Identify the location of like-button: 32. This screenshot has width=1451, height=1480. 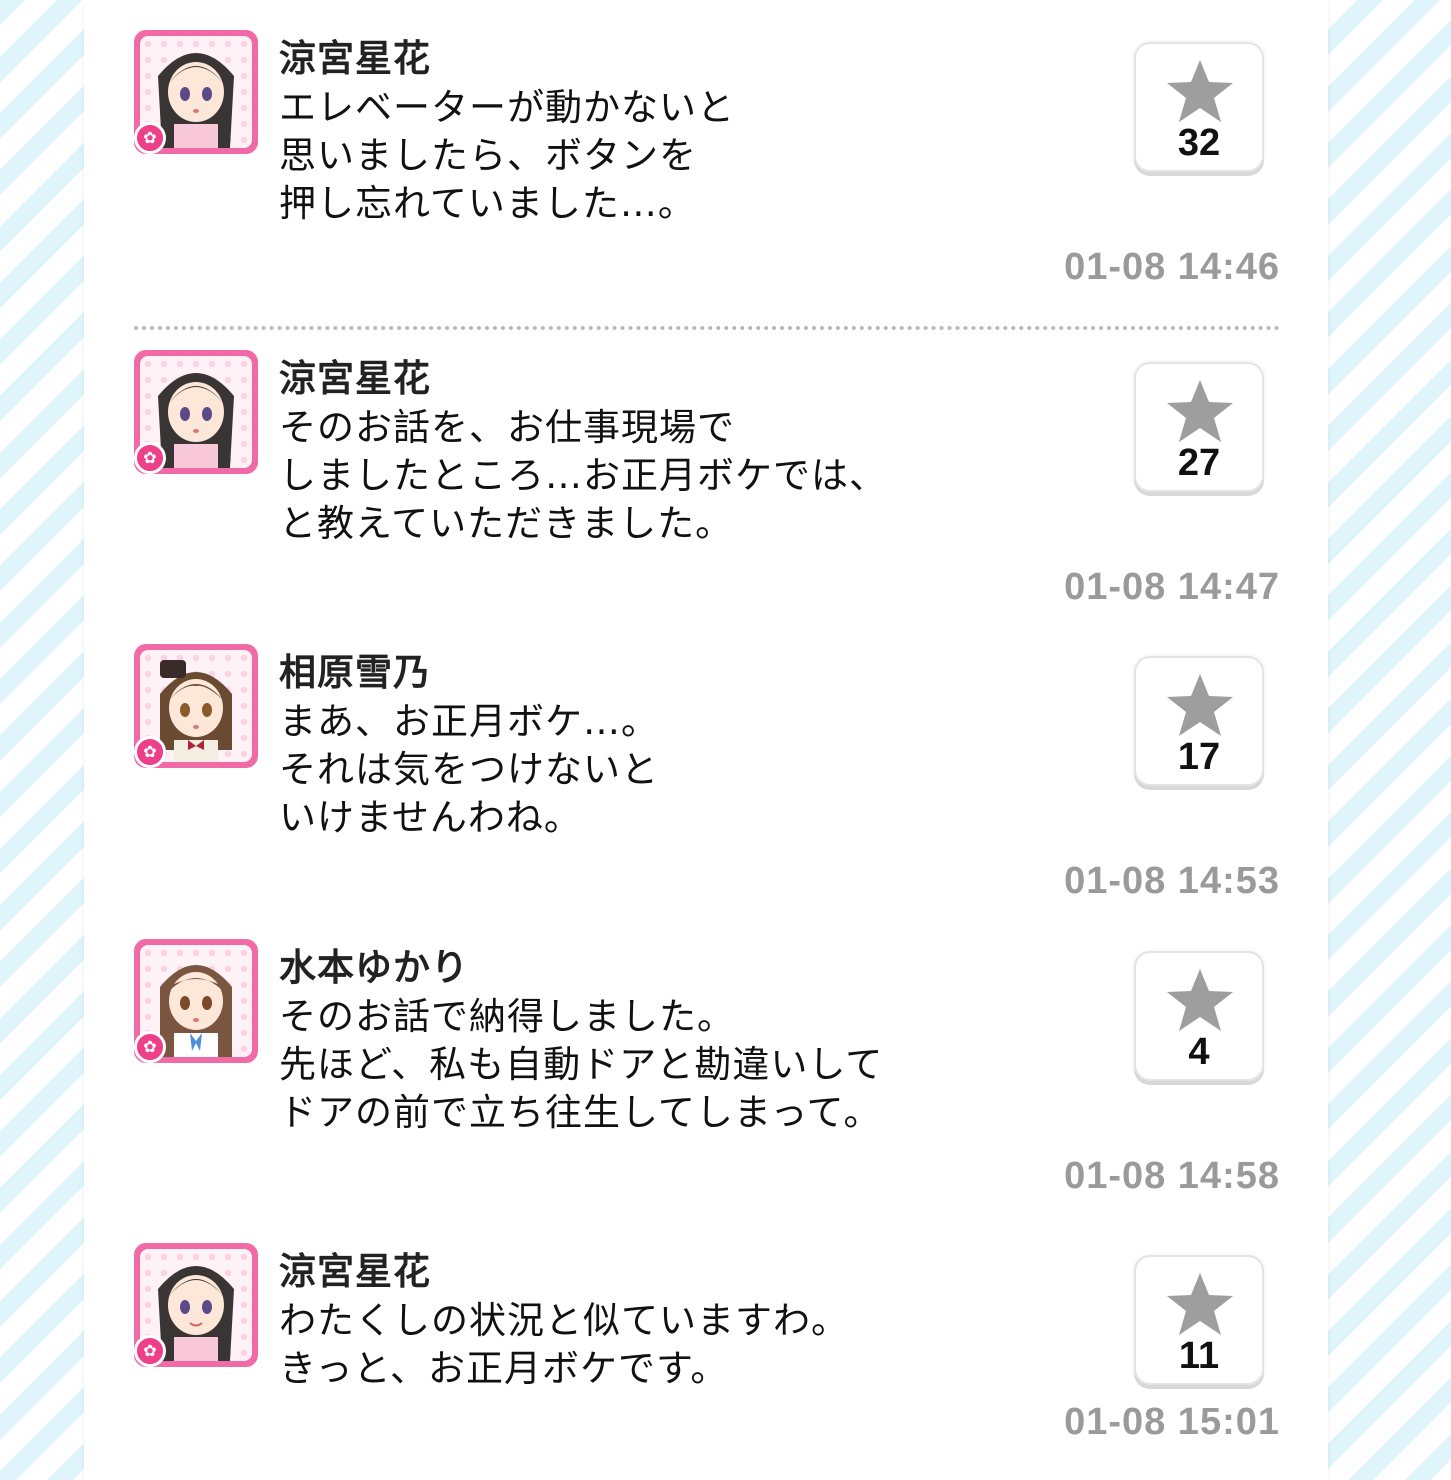
(1199, 107).